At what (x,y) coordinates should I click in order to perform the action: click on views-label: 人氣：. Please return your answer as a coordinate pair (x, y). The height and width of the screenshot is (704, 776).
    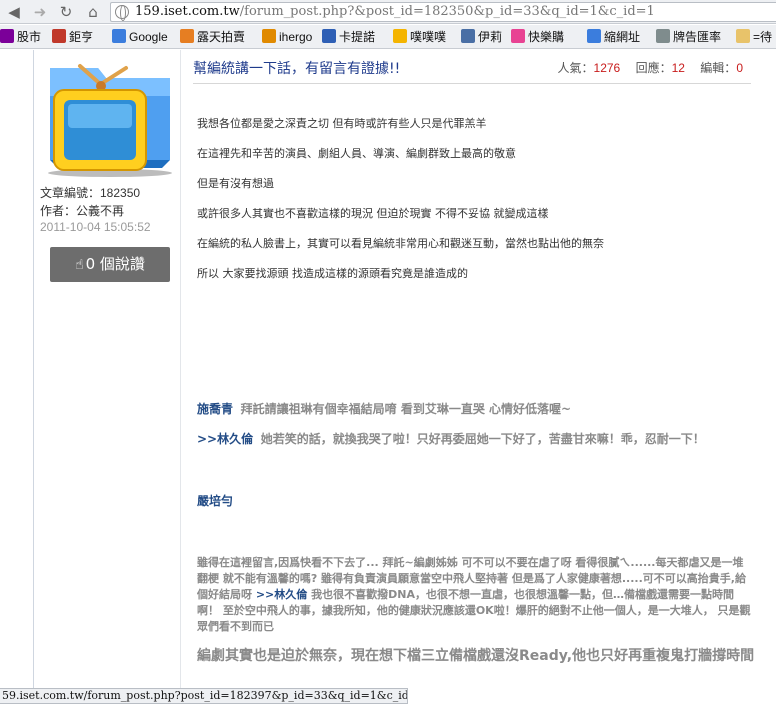
    Looking at the image, I should click on (575, 68).